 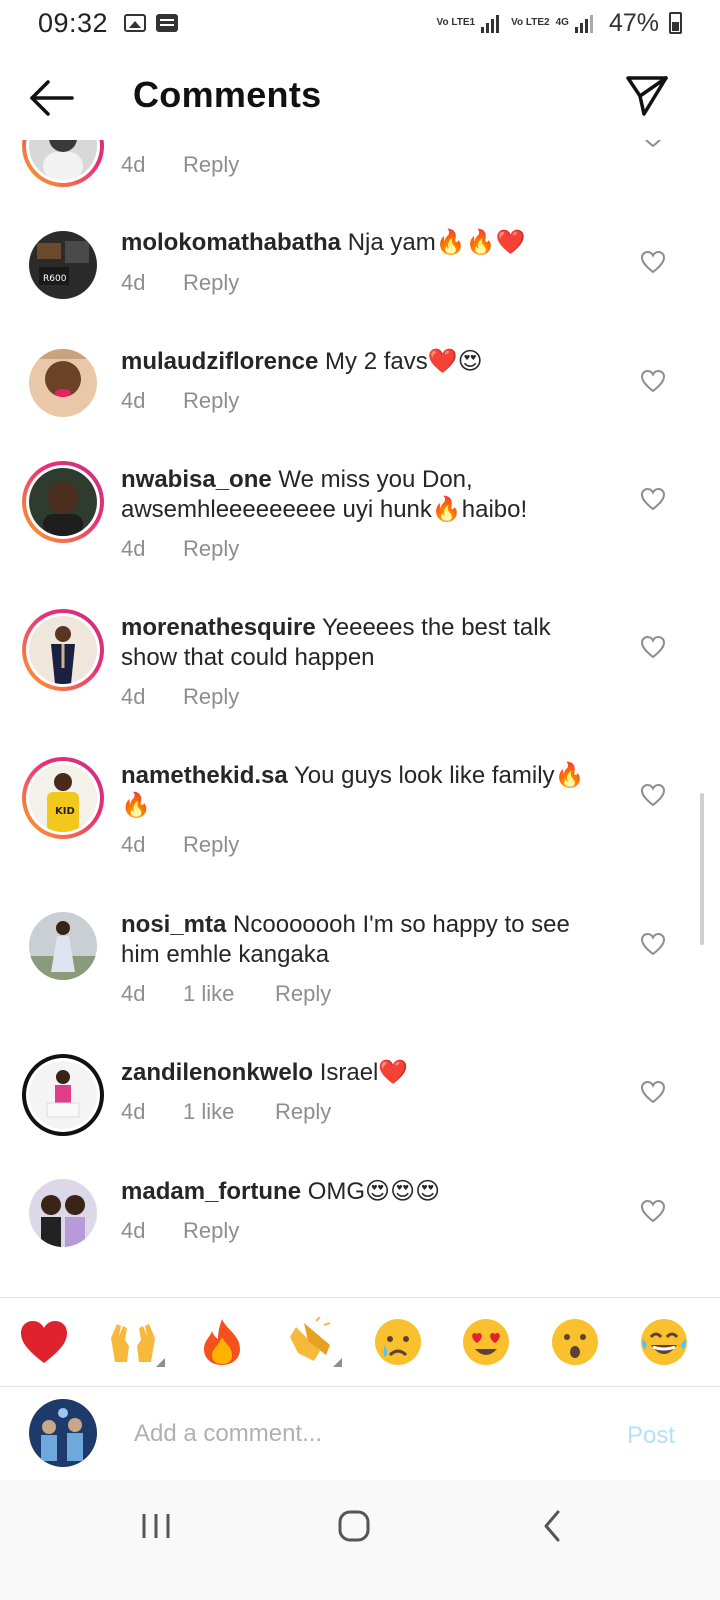 I want to click on avatar: KID, so click(x=63, y=798).